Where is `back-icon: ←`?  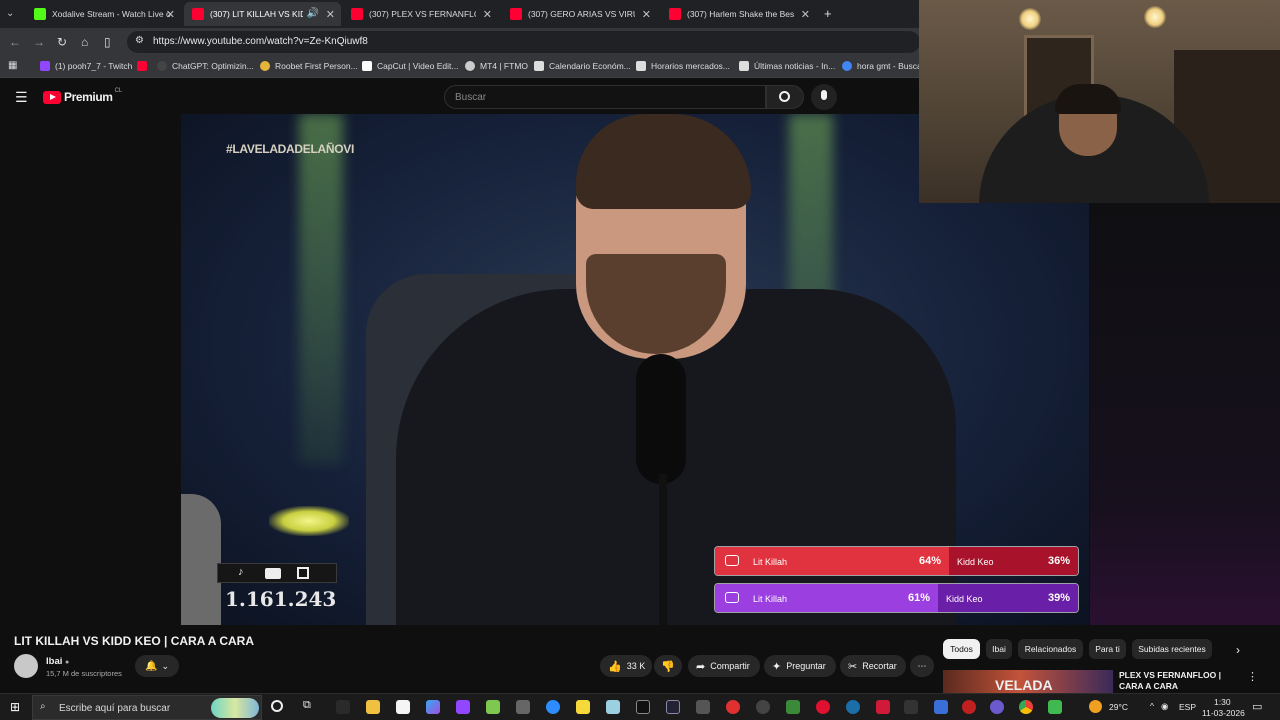
back-icon: ← is located at coordinates (15, 42).